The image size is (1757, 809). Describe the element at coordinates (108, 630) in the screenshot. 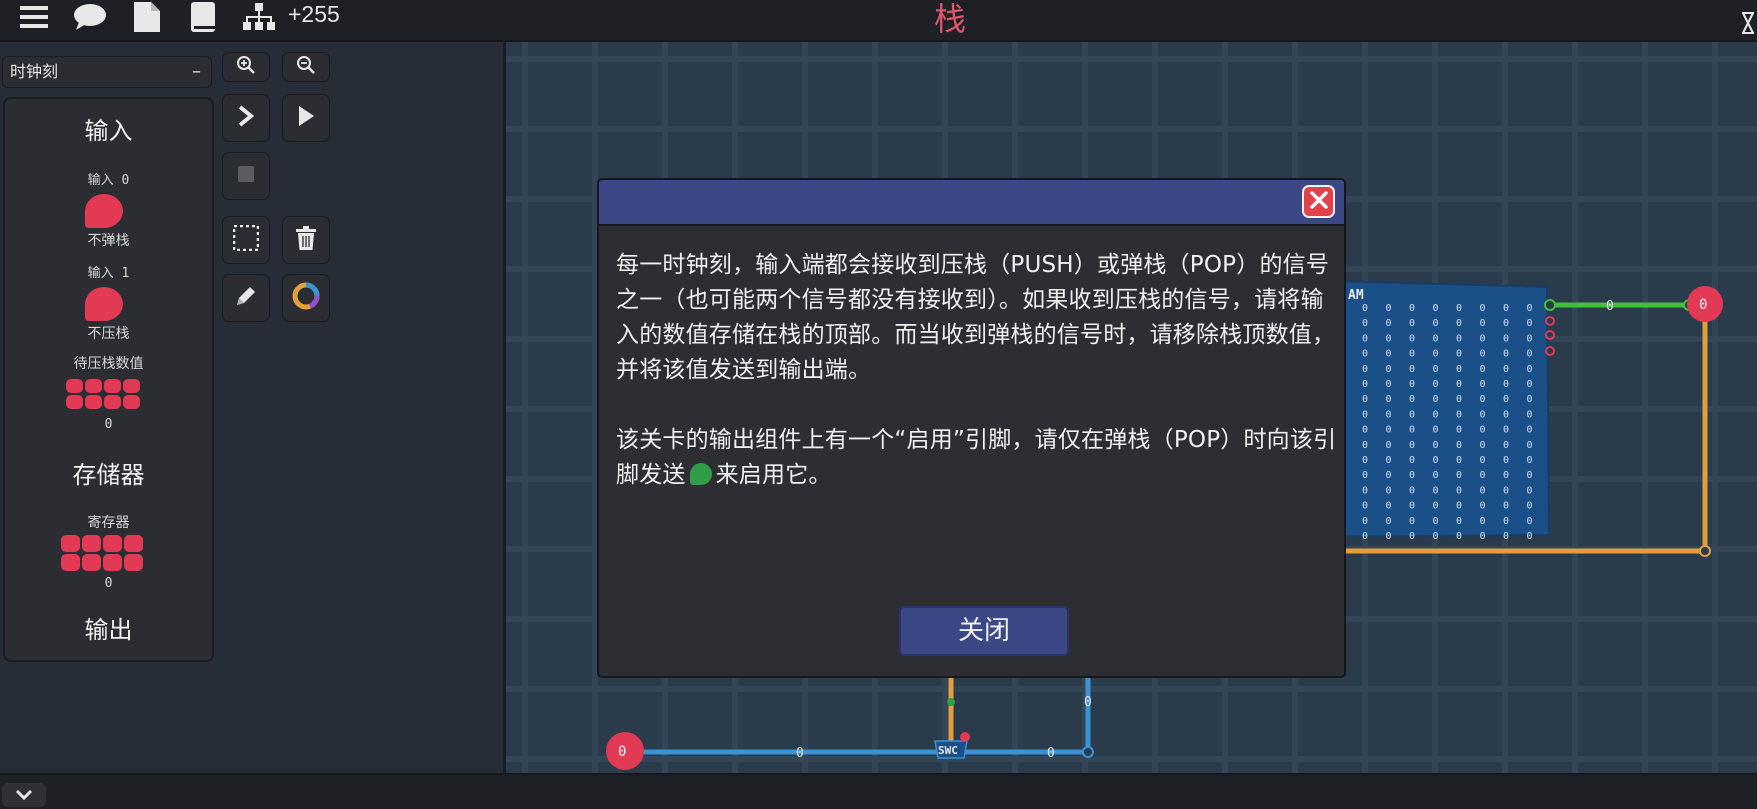

I see `output-heading: 输出` at that location.